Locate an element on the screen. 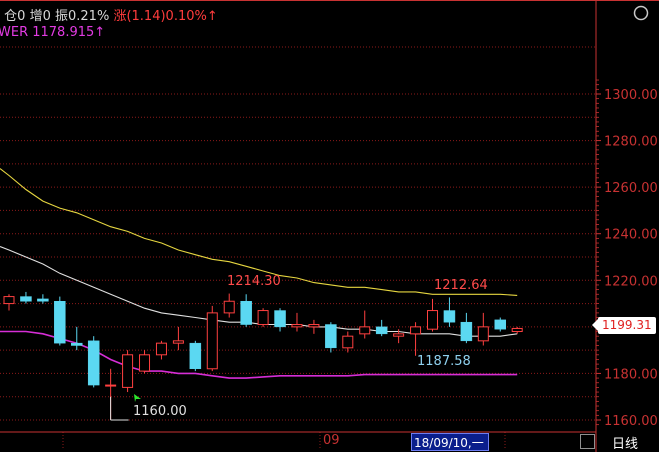 The image size is (659, 452). high-left-label: 1214.30 is located at coordinates (254, 281).